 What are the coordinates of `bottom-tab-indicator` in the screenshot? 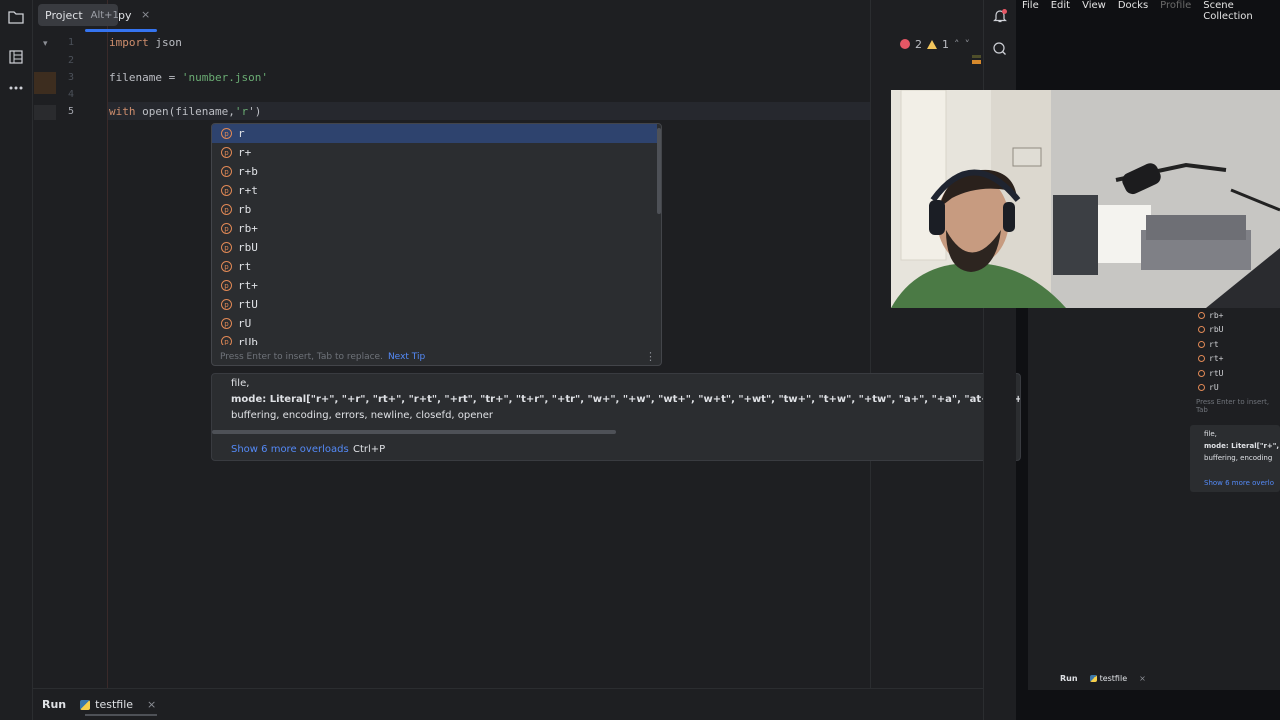 It's located at (121, 715).